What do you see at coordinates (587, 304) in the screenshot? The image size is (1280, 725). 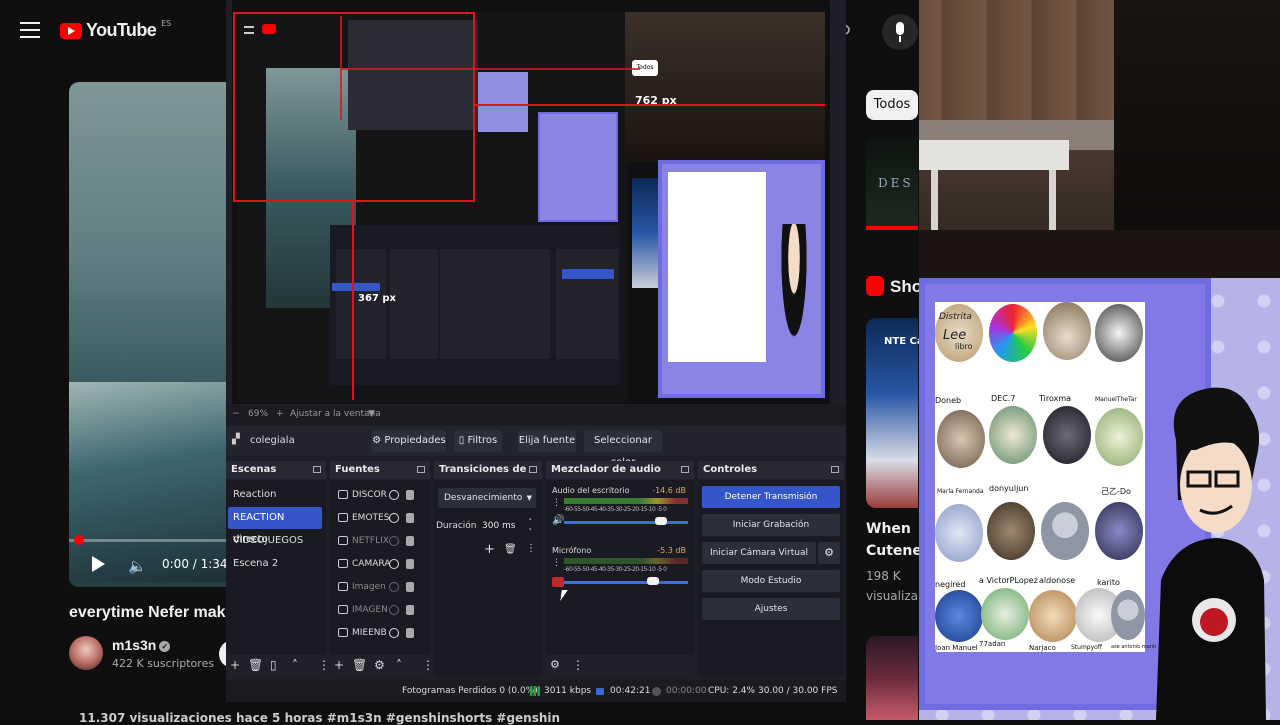 I see `nested-dock` at bounding box center [587, 304].